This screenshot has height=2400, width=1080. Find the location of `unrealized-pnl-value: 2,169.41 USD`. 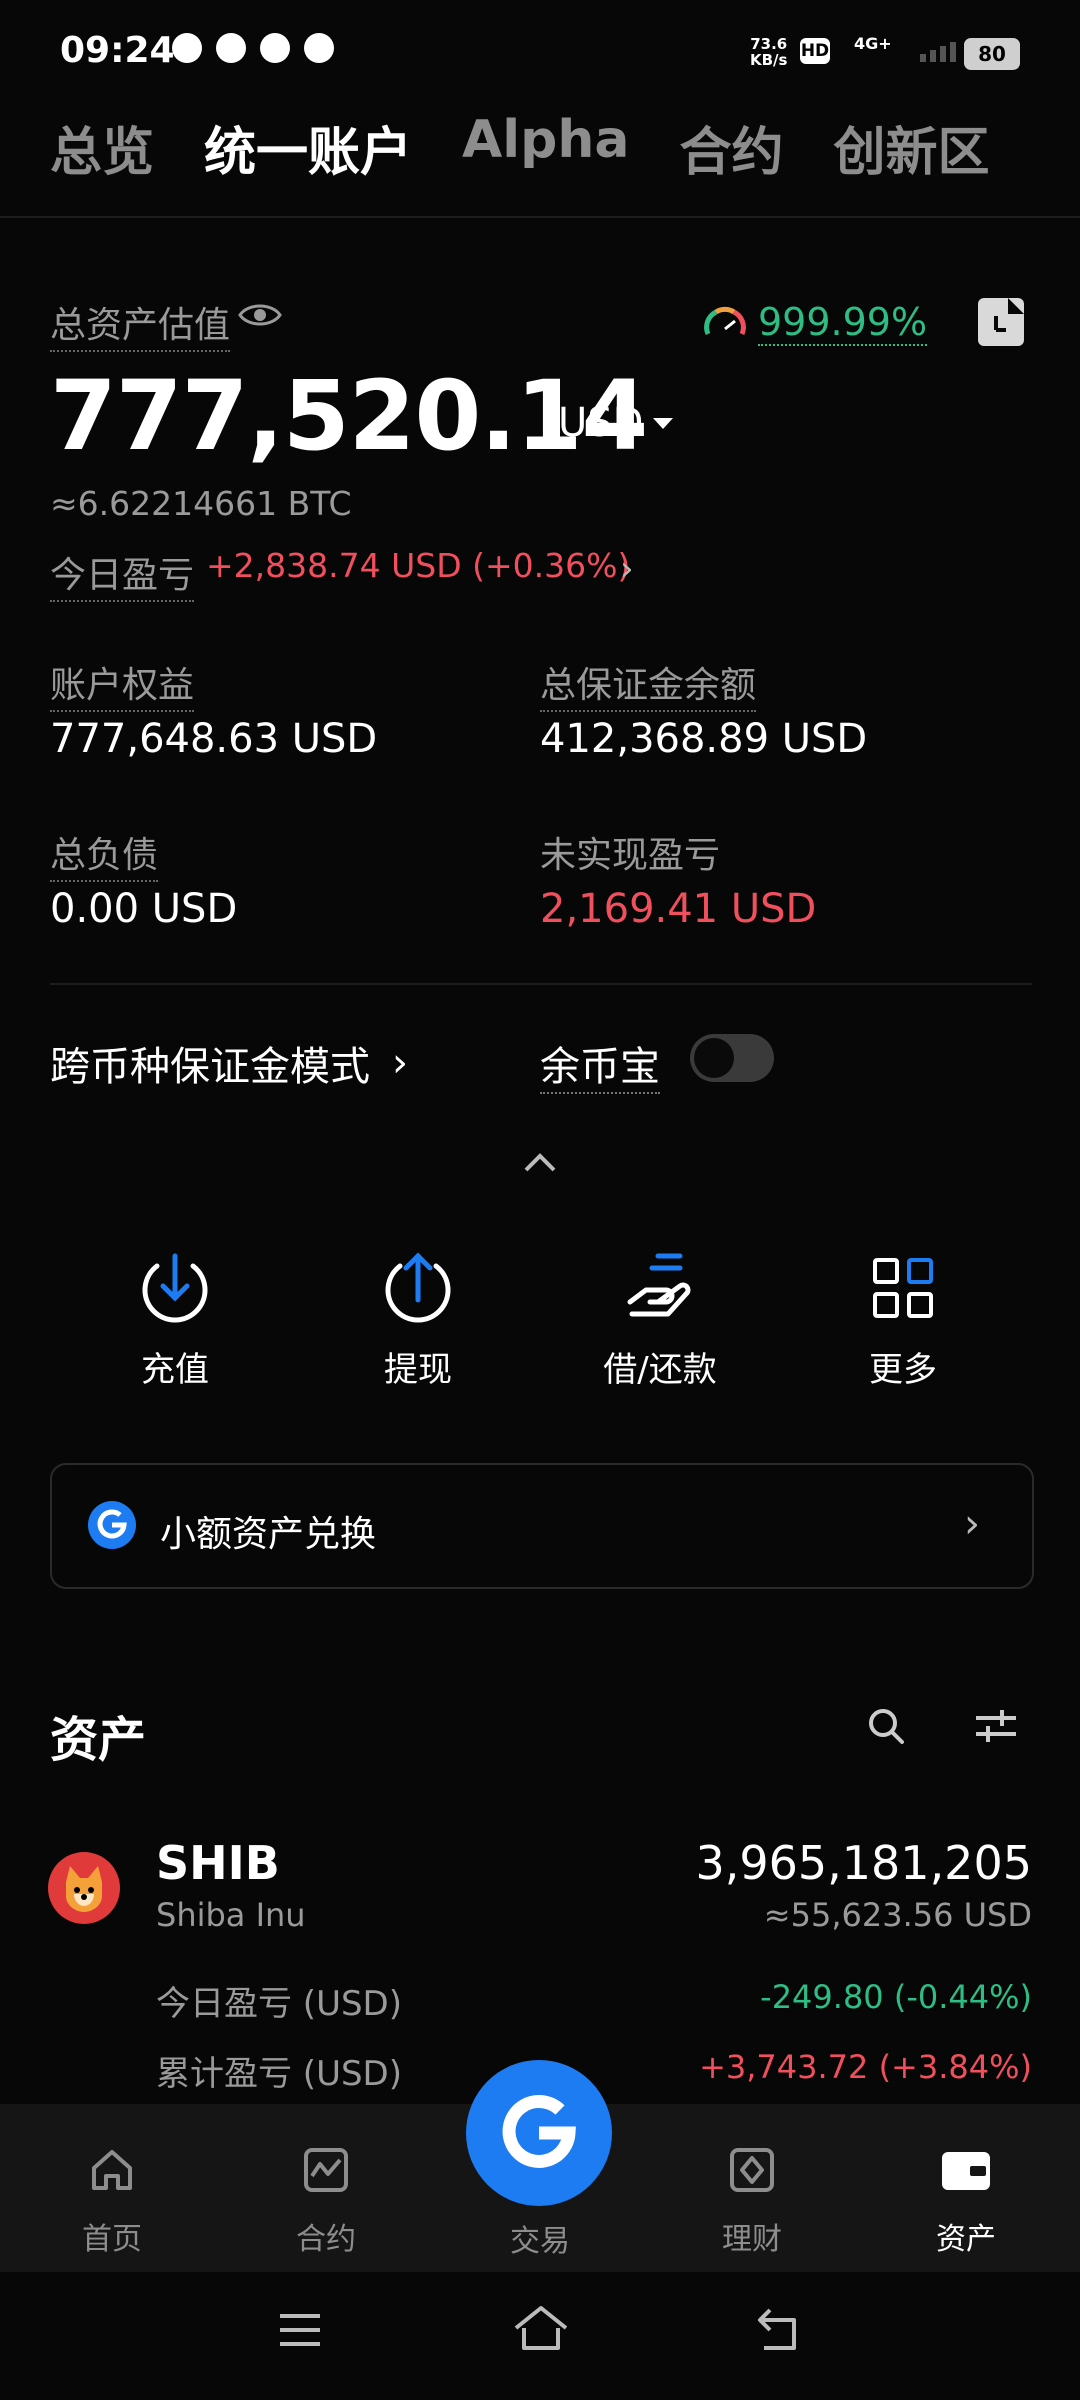

unrealized-pnl-value: 2,169.41 USD is located at coordinates (678, 909).